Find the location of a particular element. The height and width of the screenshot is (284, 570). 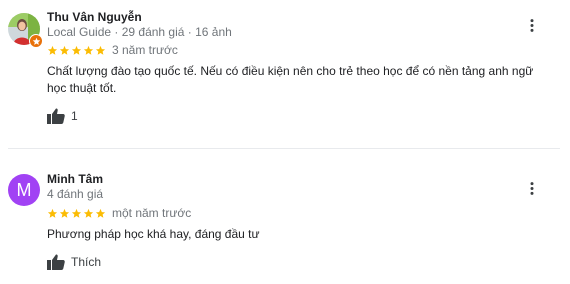

review-text: Phương pháp học khá hay, đáng đầu tư is located at coordinates (153, 234).